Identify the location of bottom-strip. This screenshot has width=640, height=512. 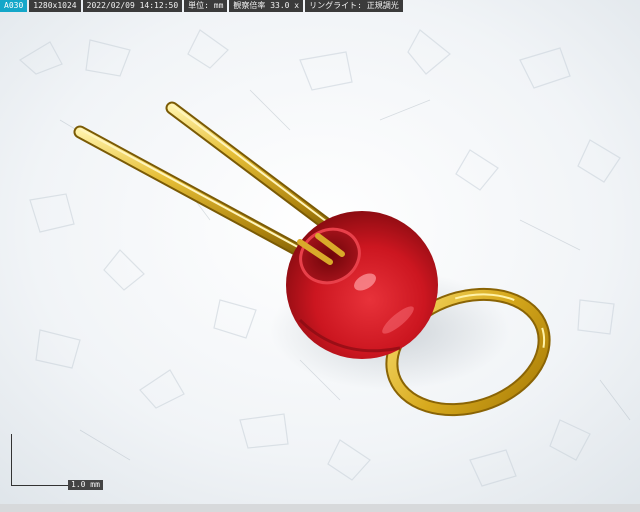
(320, 508).